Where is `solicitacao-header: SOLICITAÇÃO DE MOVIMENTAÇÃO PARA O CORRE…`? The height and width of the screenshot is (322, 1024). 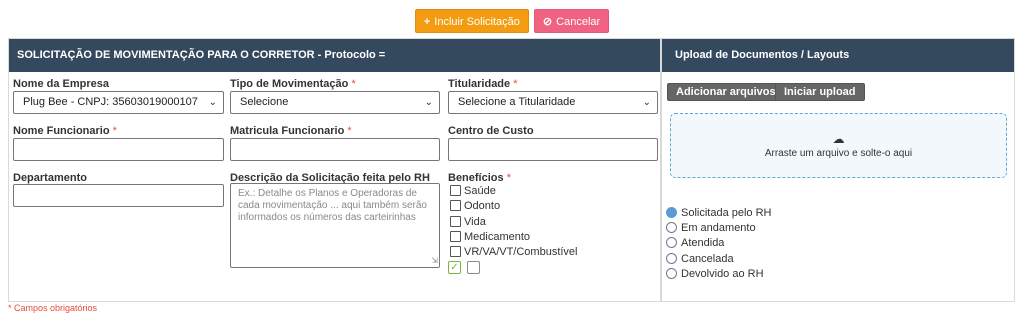
solicitacao-header: SOLICITAÇÃO DE MOVIMENTAÇÃO PARA O CORRE… is located at coordinates (334, 55).